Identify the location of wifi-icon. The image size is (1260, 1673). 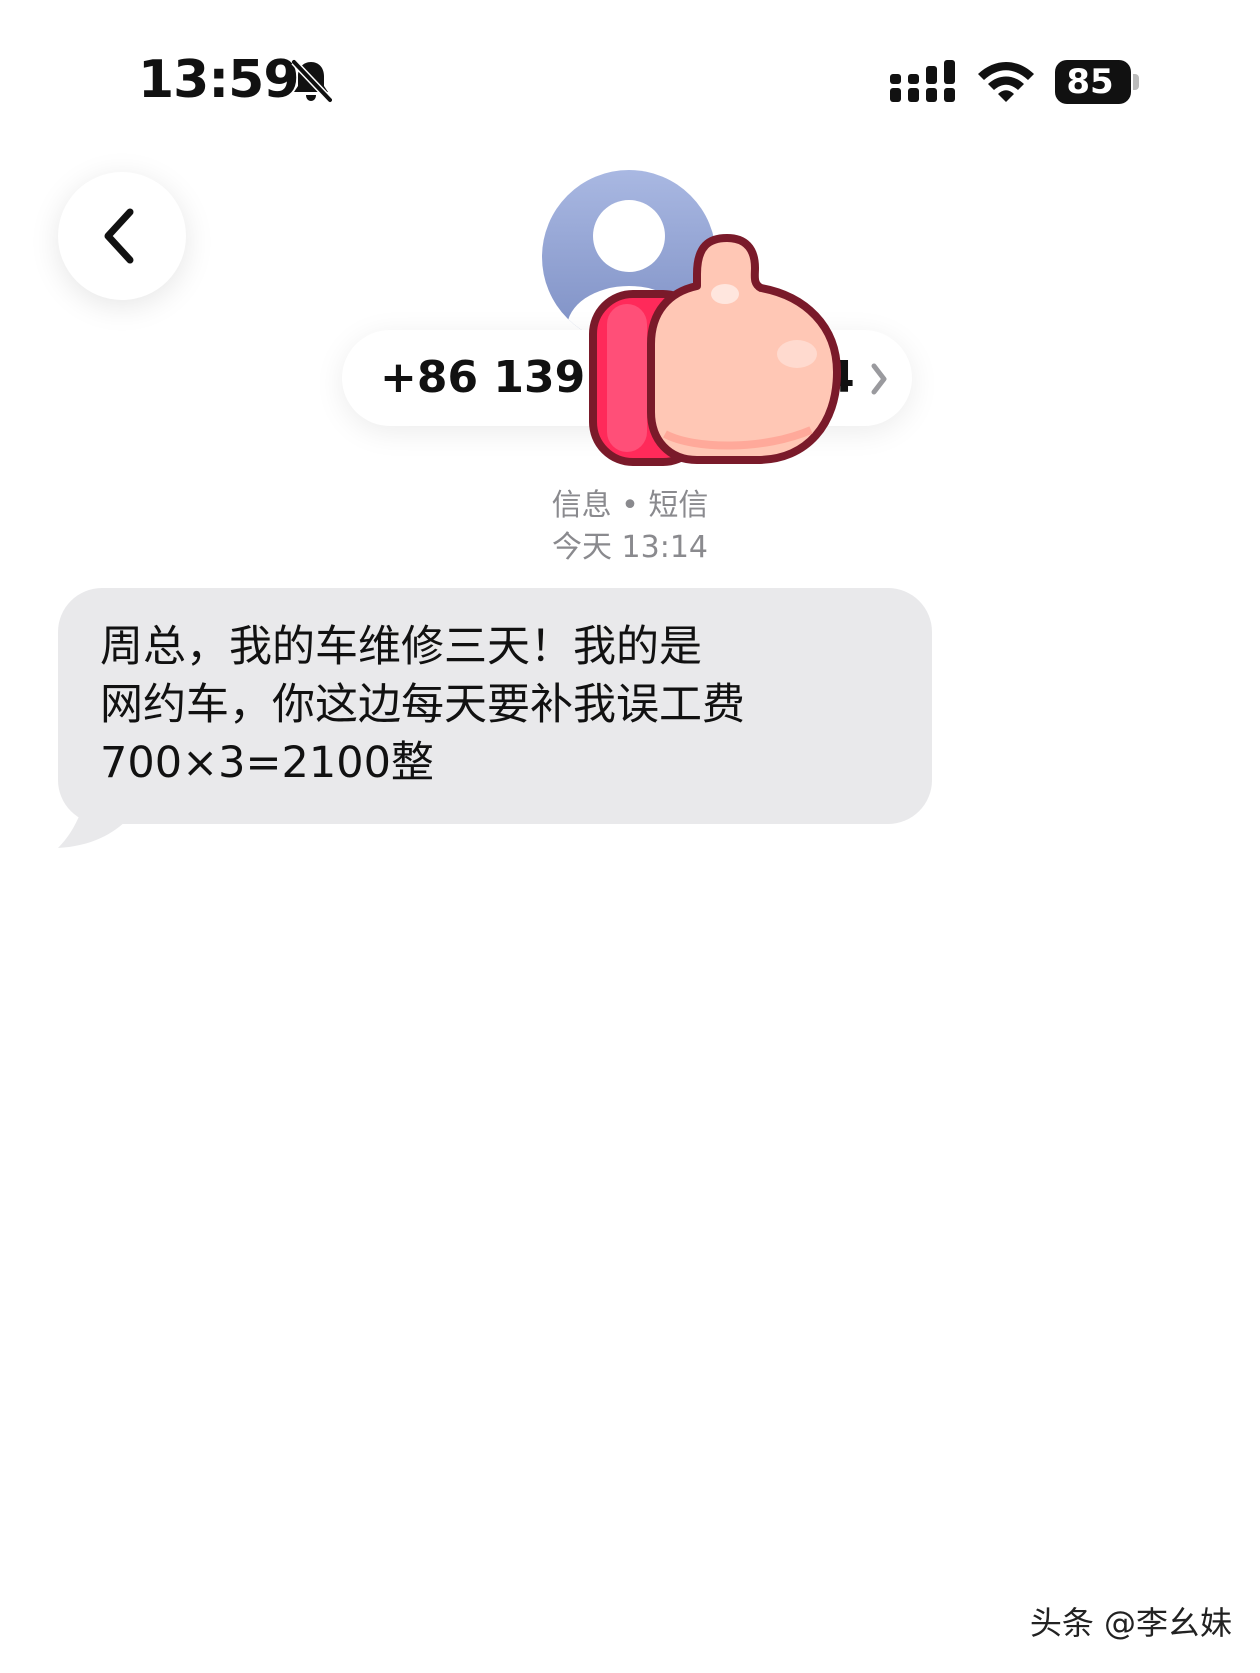
(1006, 82).